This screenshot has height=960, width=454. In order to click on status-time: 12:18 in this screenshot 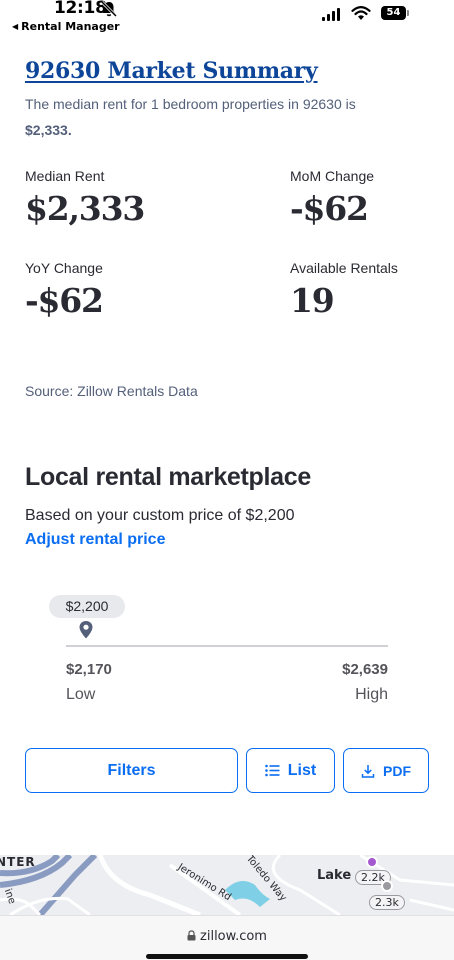, I will do `click(80, 9)`.